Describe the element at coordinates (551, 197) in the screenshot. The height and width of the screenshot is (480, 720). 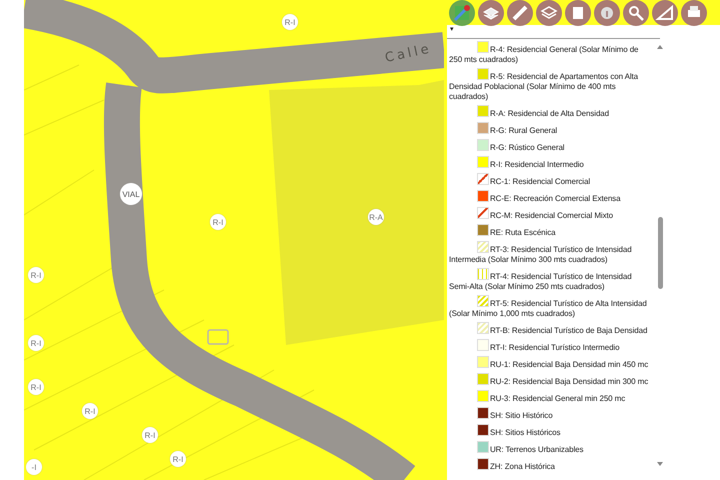
I see `legend-label: RC-E: Recreación Comercial Extensa` at that location.